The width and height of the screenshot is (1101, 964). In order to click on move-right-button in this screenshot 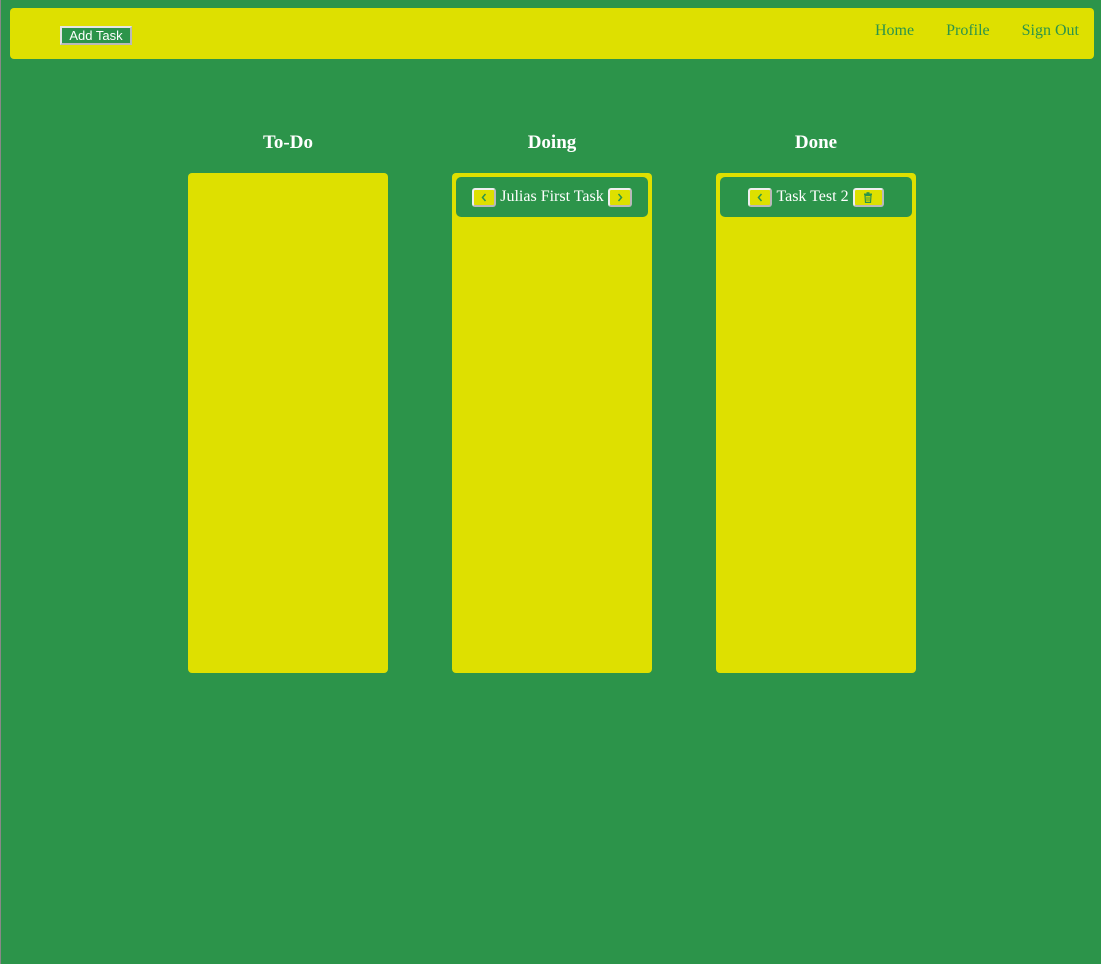, I will do `click(619, 197)`.